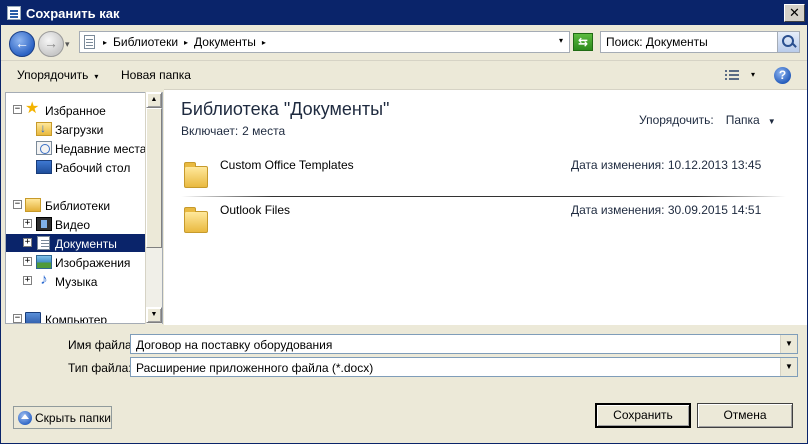 The image size is (808, 444). I want to click on hide-folders-button: Скрыть папки, so click(62, 417).